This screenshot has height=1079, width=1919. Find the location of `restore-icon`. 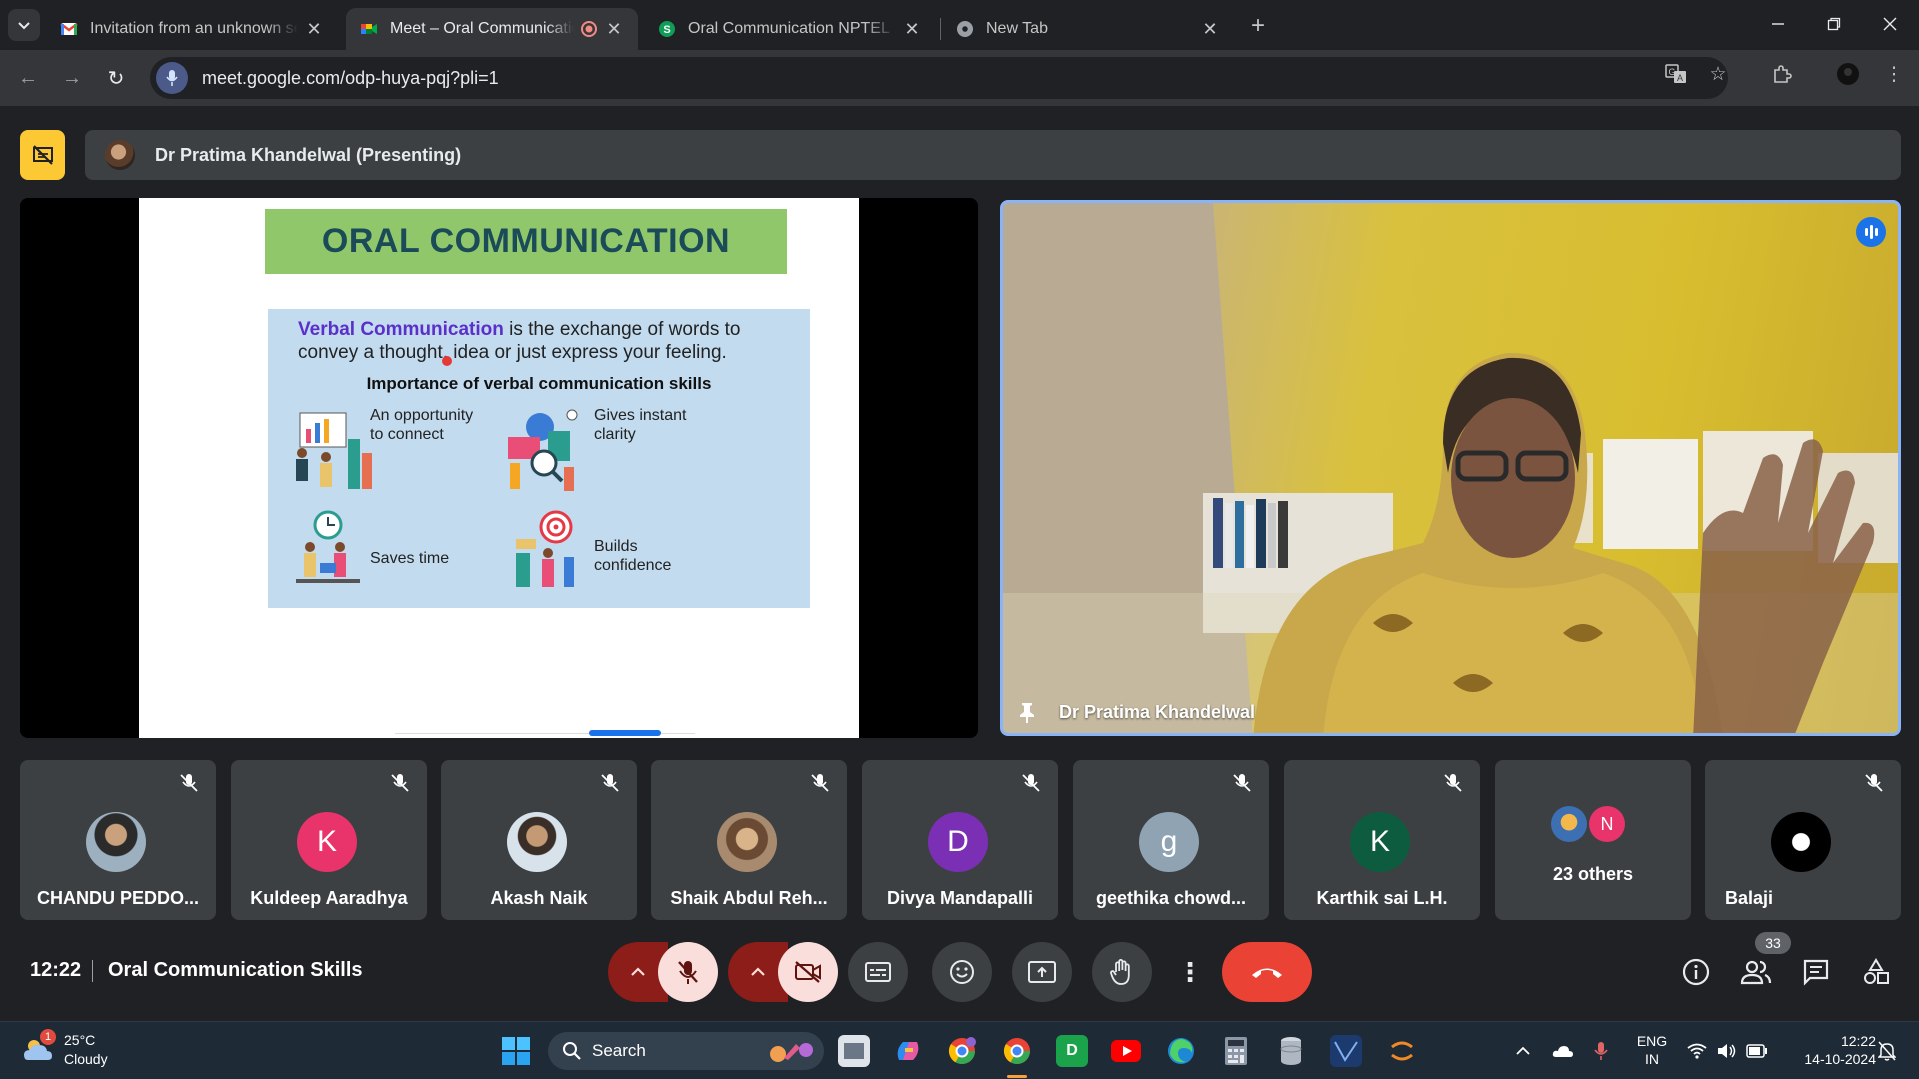

restore-icon is located at coordinates (1834, 24).